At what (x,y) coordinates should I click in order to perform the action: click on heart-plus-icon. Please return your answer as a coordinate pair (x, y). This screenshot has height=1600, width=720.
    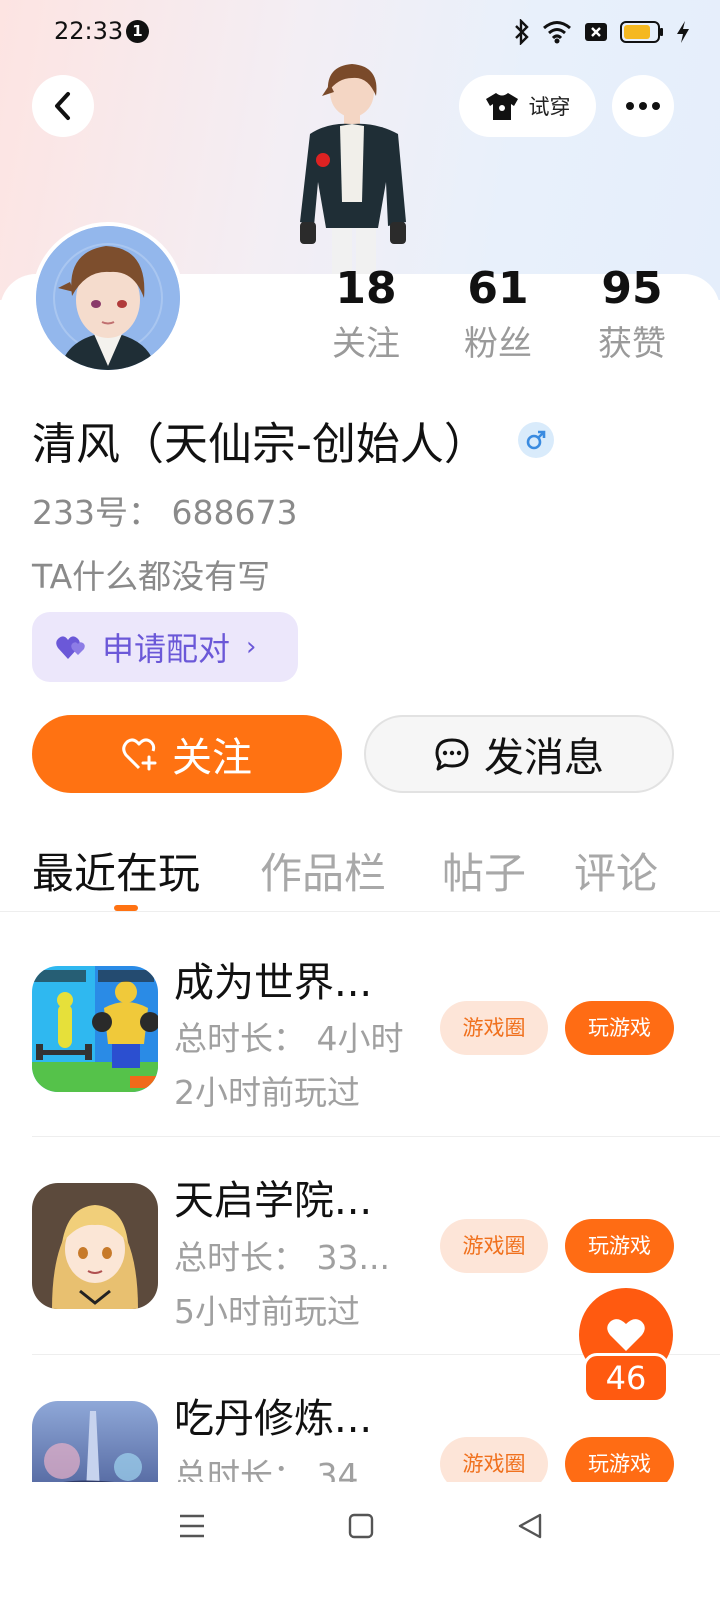
    Looking at the image, I should click on (139, 754).